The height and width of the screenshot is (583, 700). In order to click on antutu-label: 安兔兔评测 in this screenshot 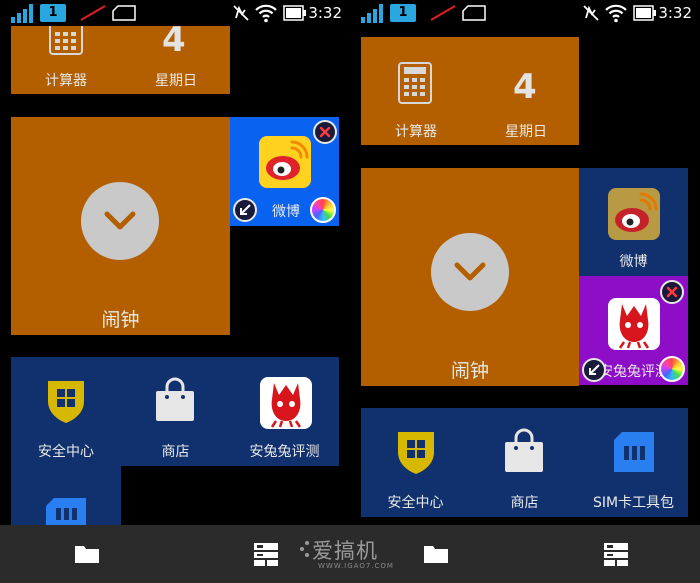, I will do `click(284, 452)`.